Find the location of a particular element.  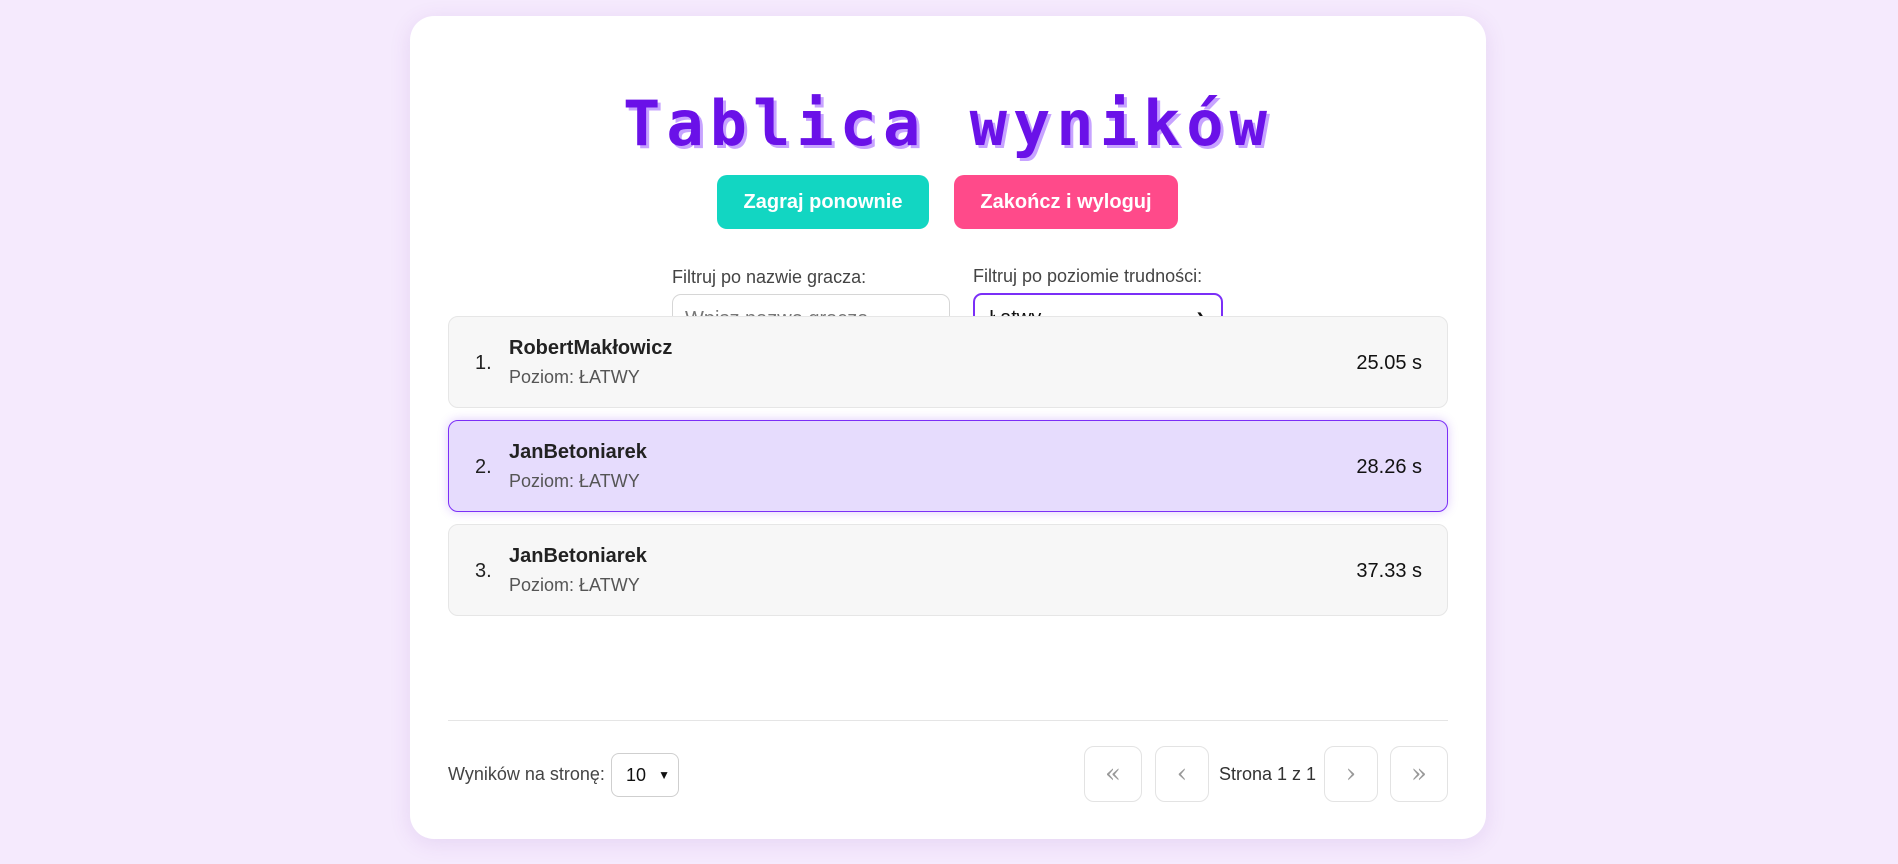

last-page-button: » is located at coordinates (1419, 774).